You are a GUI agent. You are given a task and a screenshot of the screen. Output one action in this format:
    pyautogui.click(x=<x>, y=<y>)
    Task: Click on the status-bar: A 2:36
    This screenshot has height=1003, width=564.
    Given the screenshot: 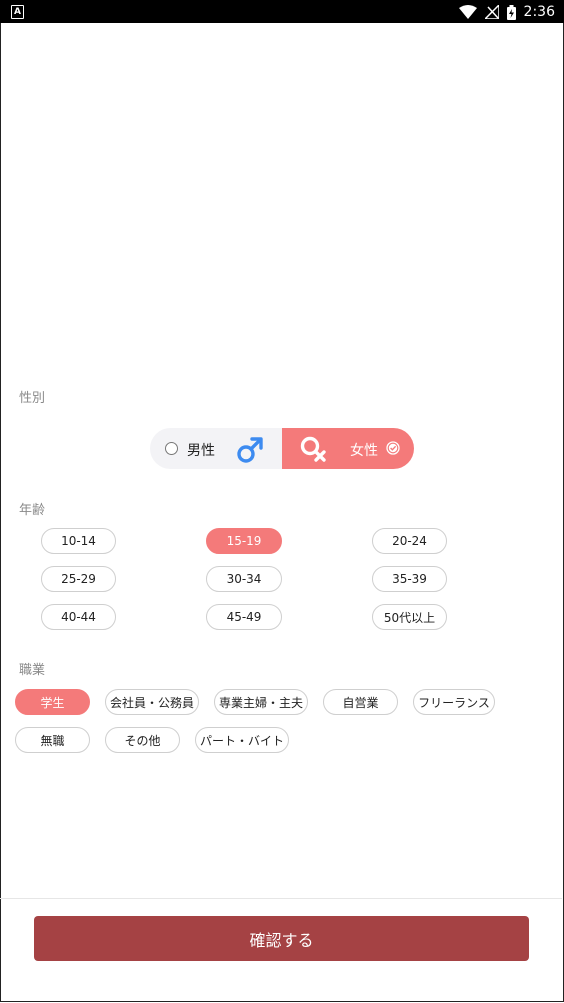 What is the action you would take?
    pyautogui.click(x=282, y=11)
    